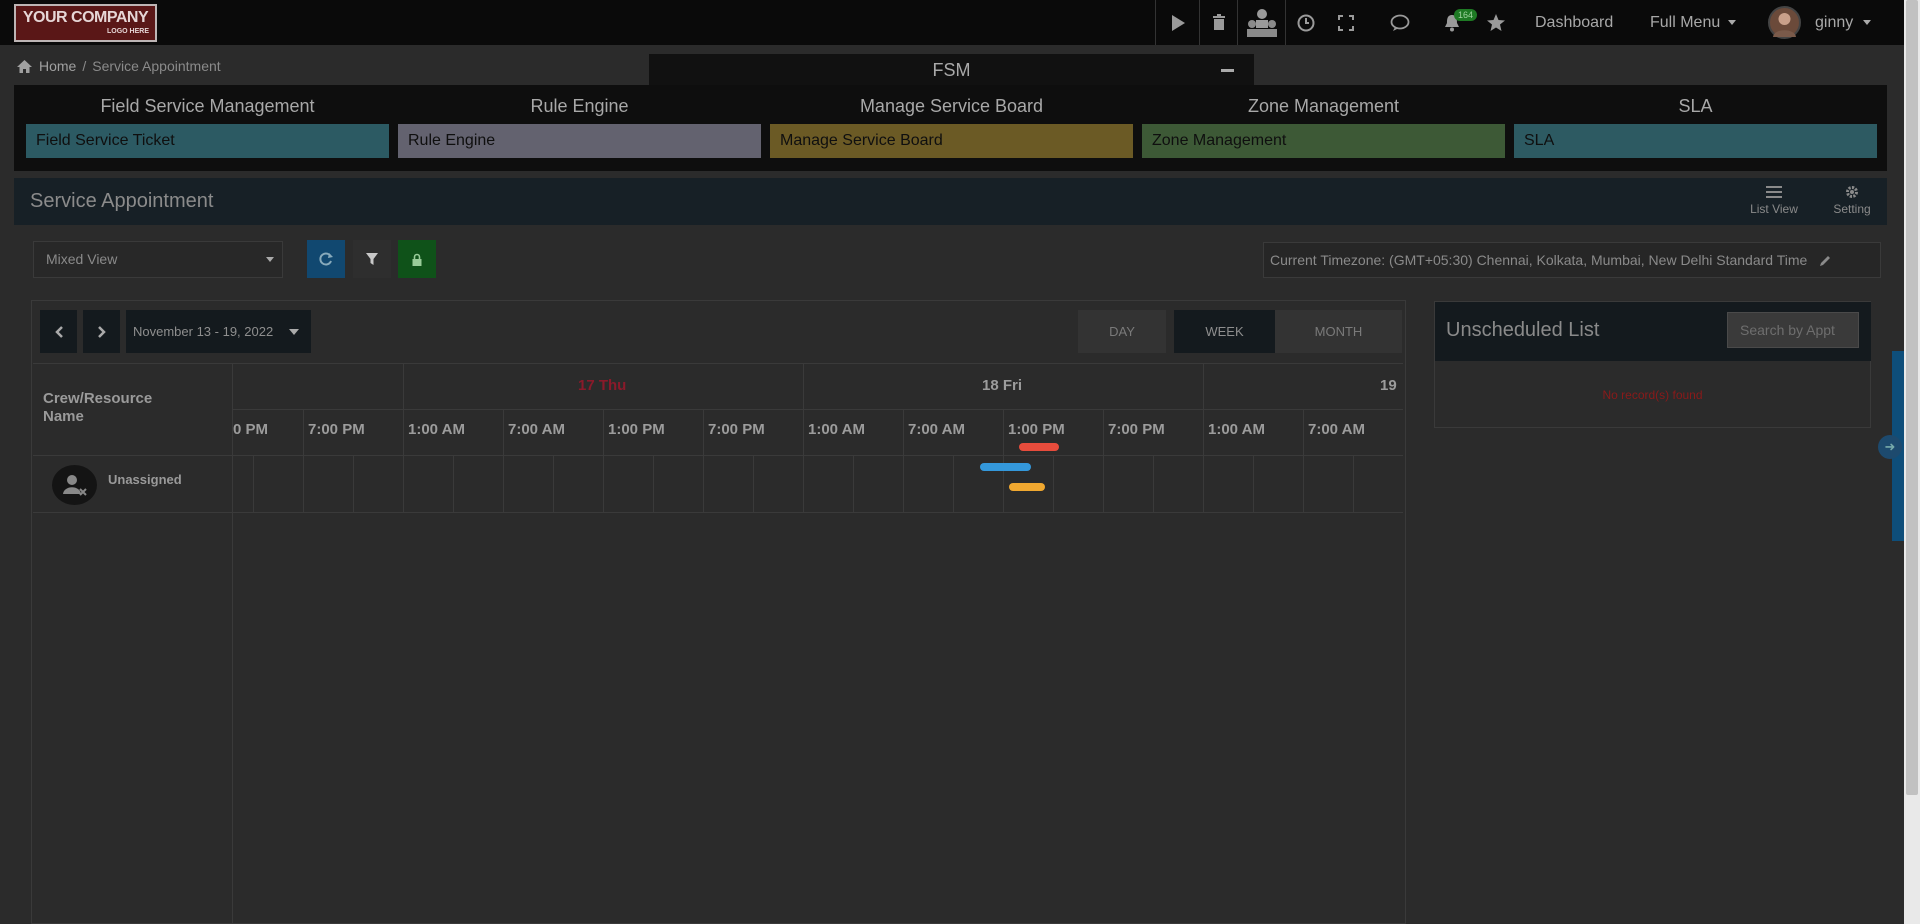  I want to click on user-menu: ginny, so click(1843, 22).